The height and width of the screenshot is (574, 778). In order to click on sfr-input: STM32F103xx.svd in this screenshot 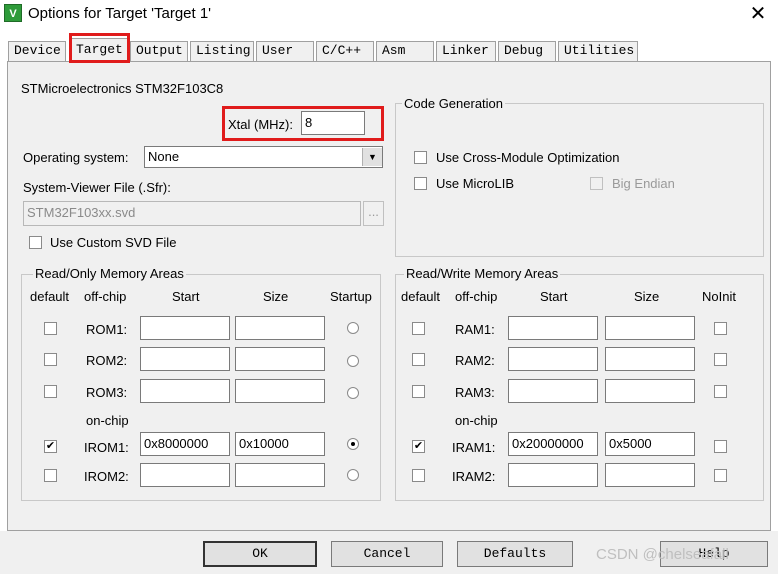, I will do `click(192, 213)`.